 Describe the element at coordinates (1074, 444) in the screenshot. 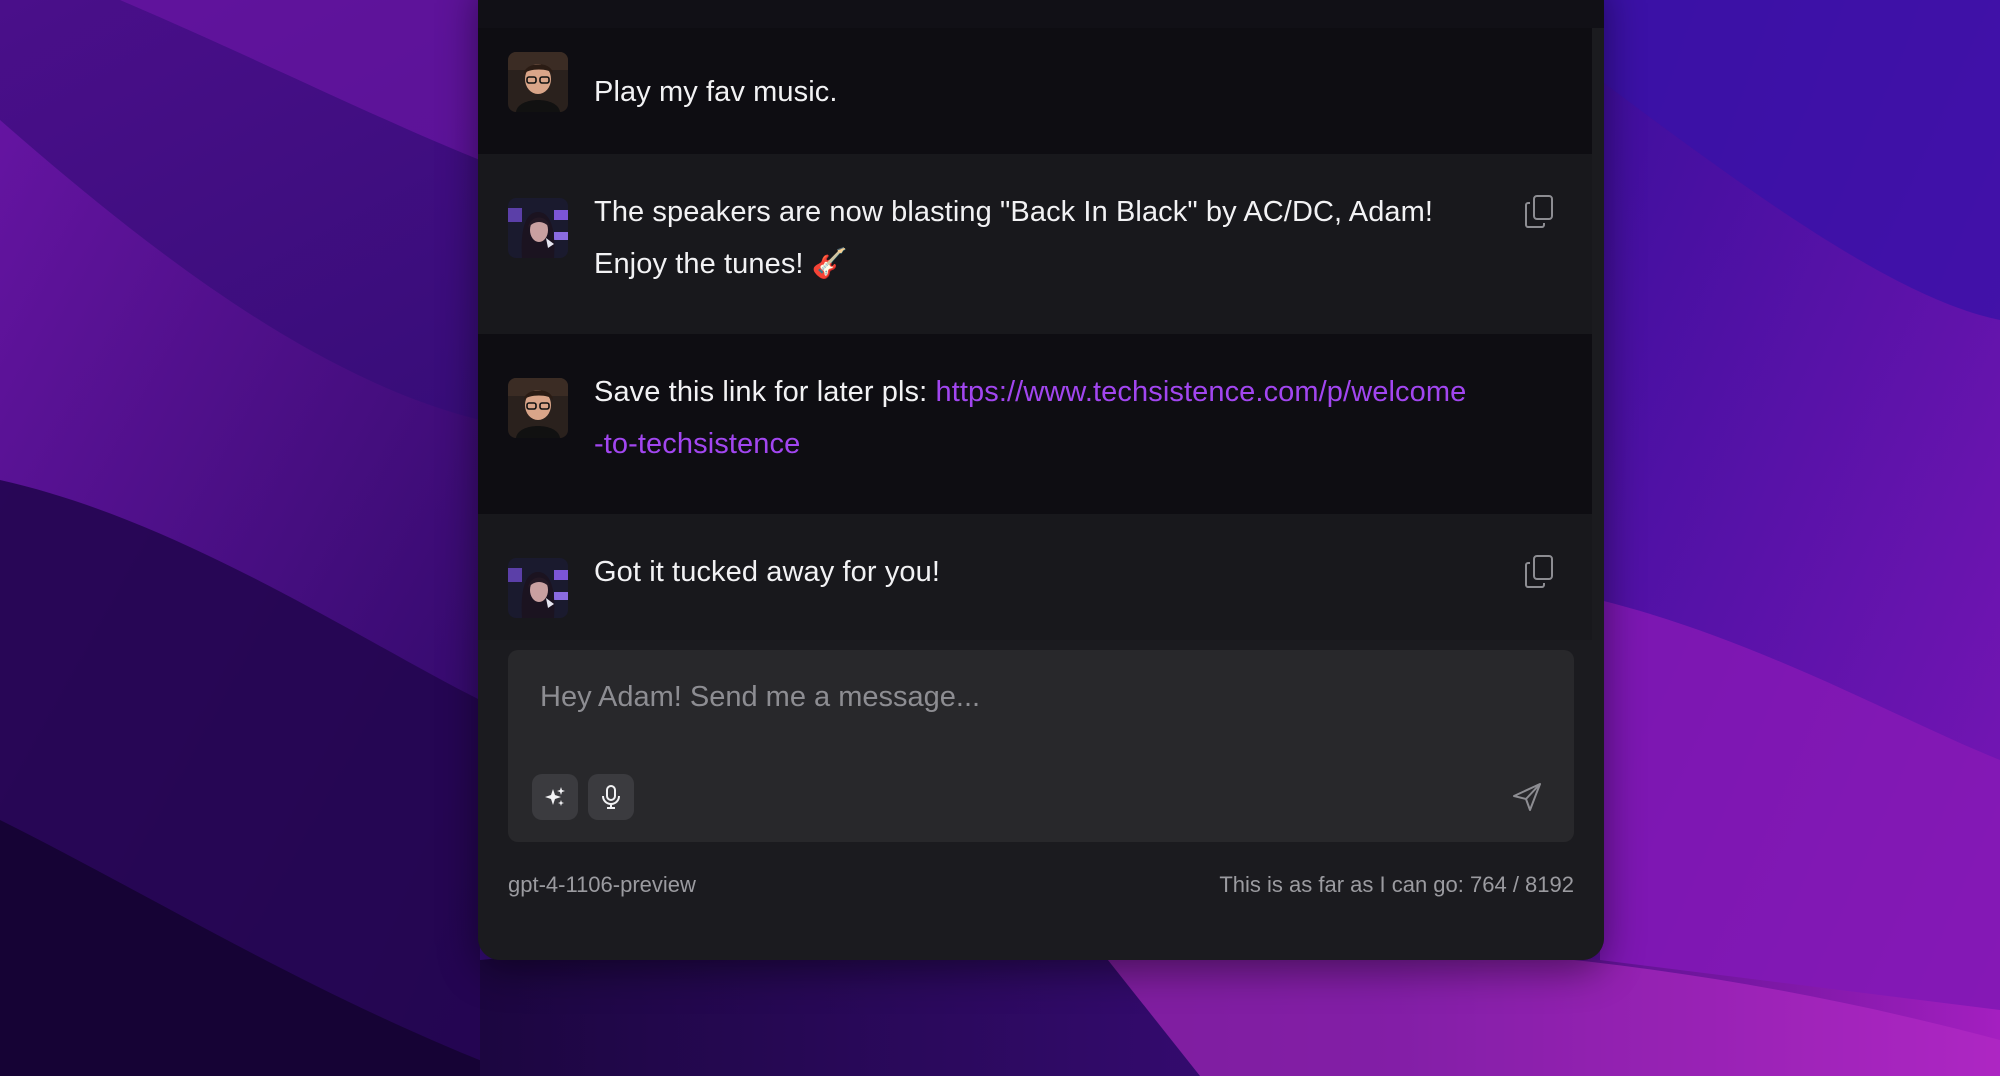

I see `message-line: -to-techsistence` at that location.